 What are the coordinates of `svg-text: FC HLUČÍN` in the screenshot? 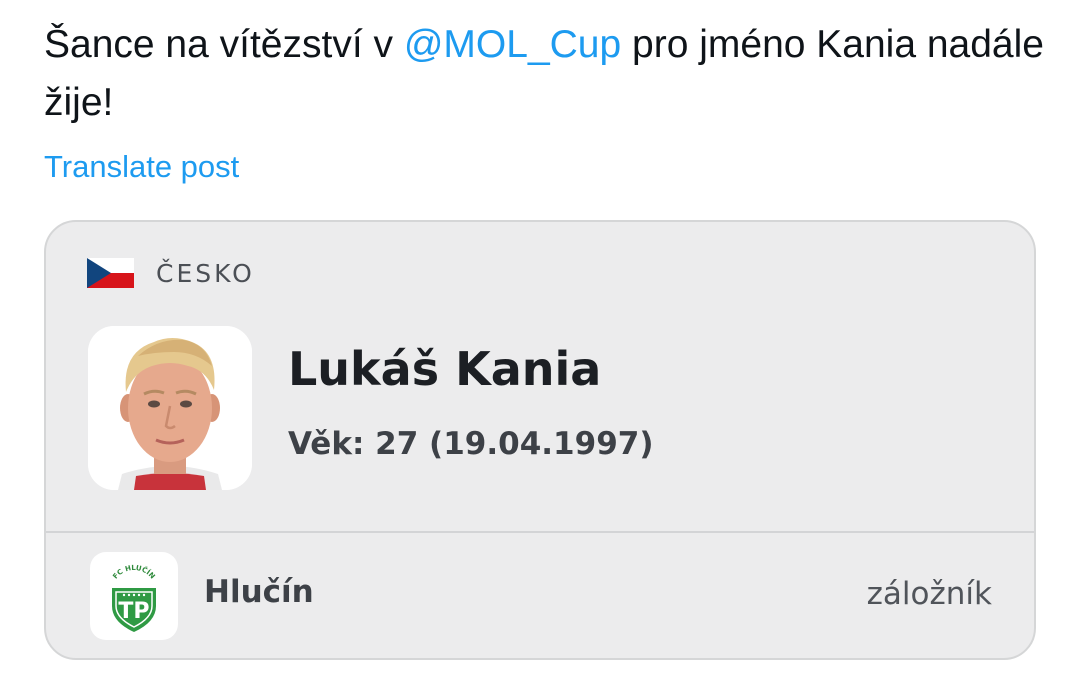 It's located at (133, 572).